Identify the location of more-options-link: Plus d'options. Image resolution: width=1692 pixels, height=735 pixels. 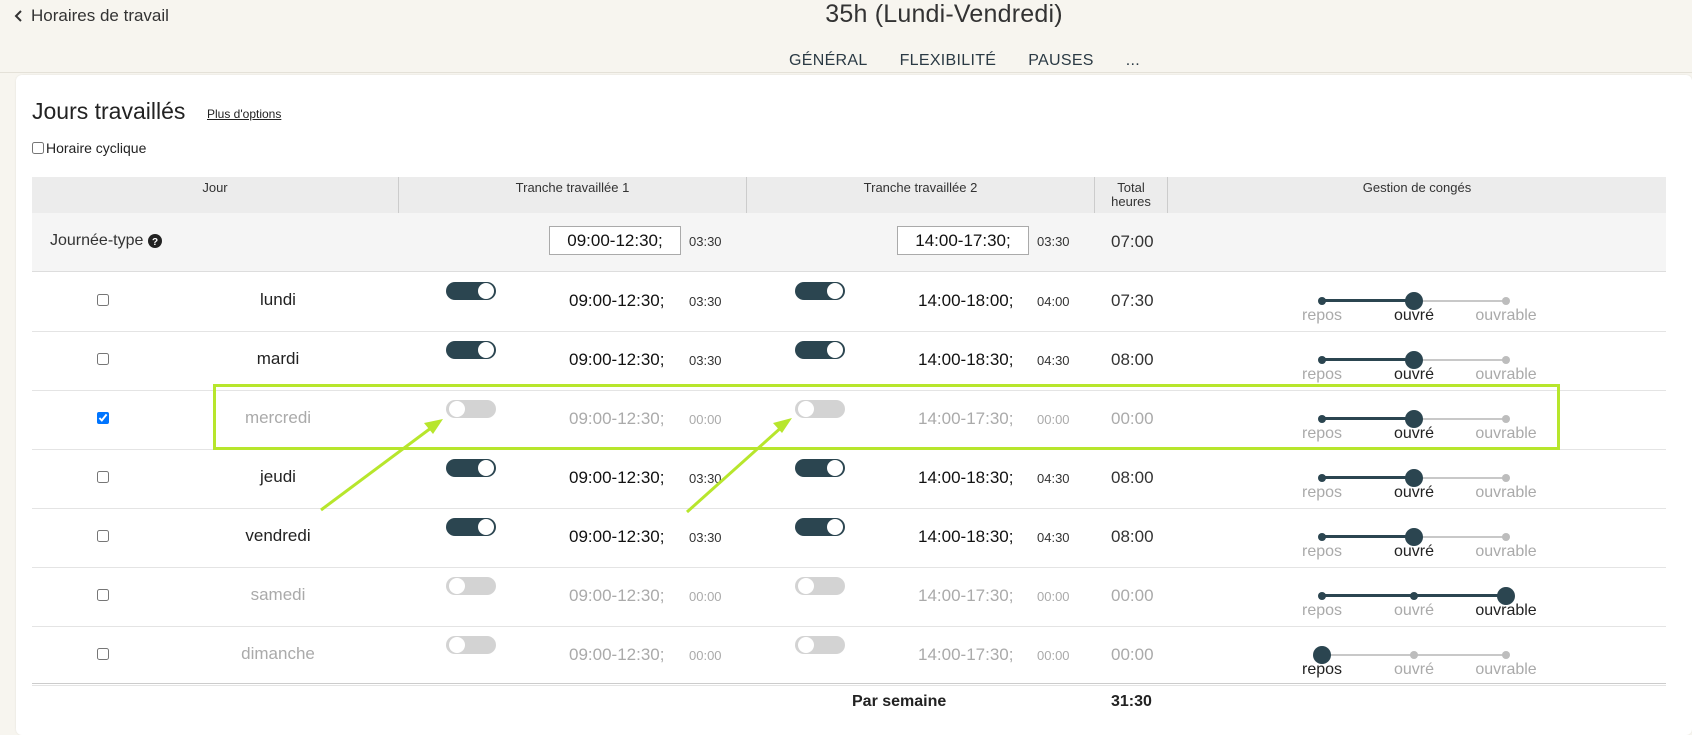
(244, 114).